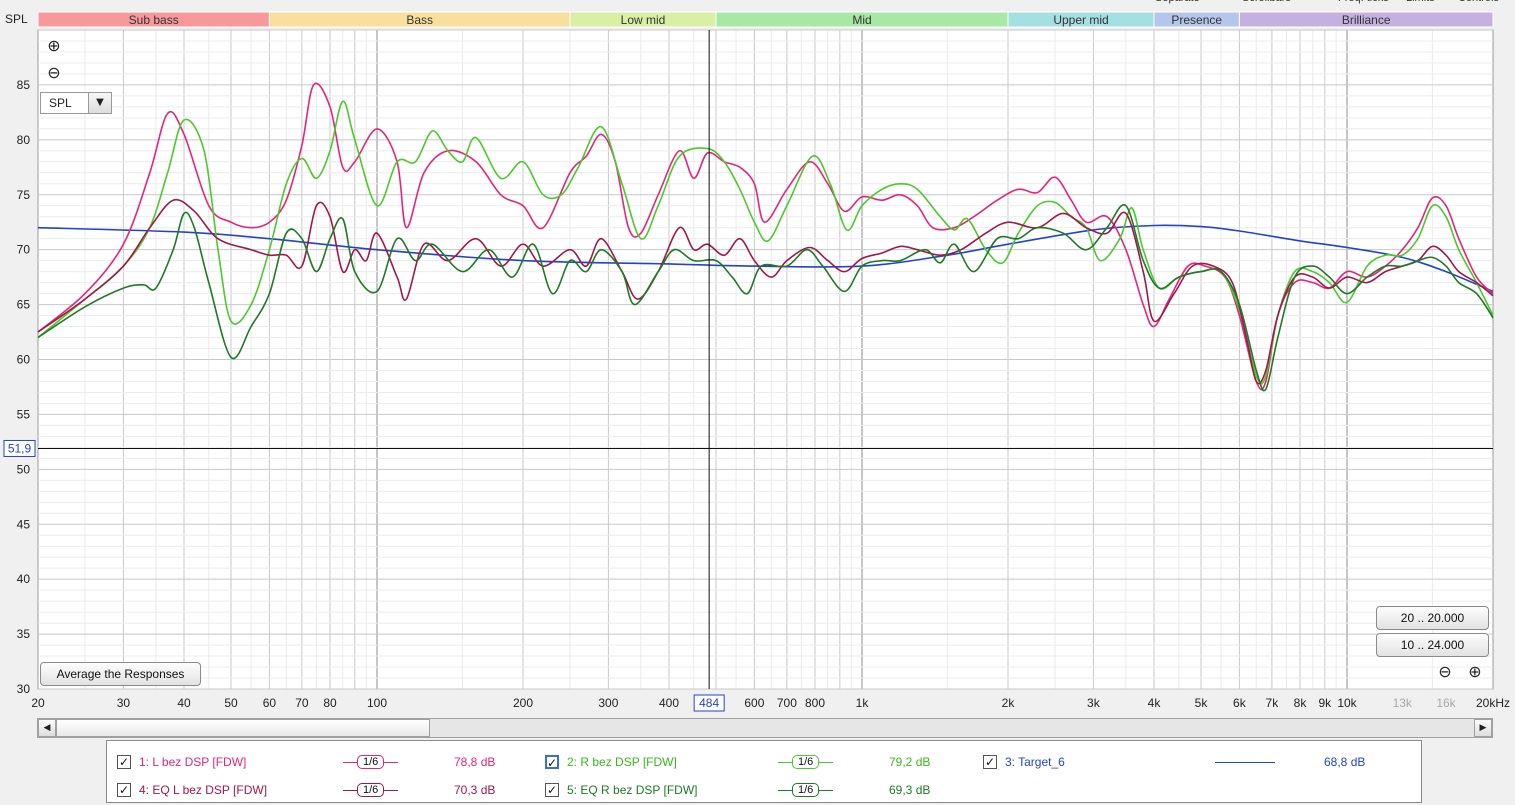  I want to click on mode-select-value: SPL, so click(60, 103).